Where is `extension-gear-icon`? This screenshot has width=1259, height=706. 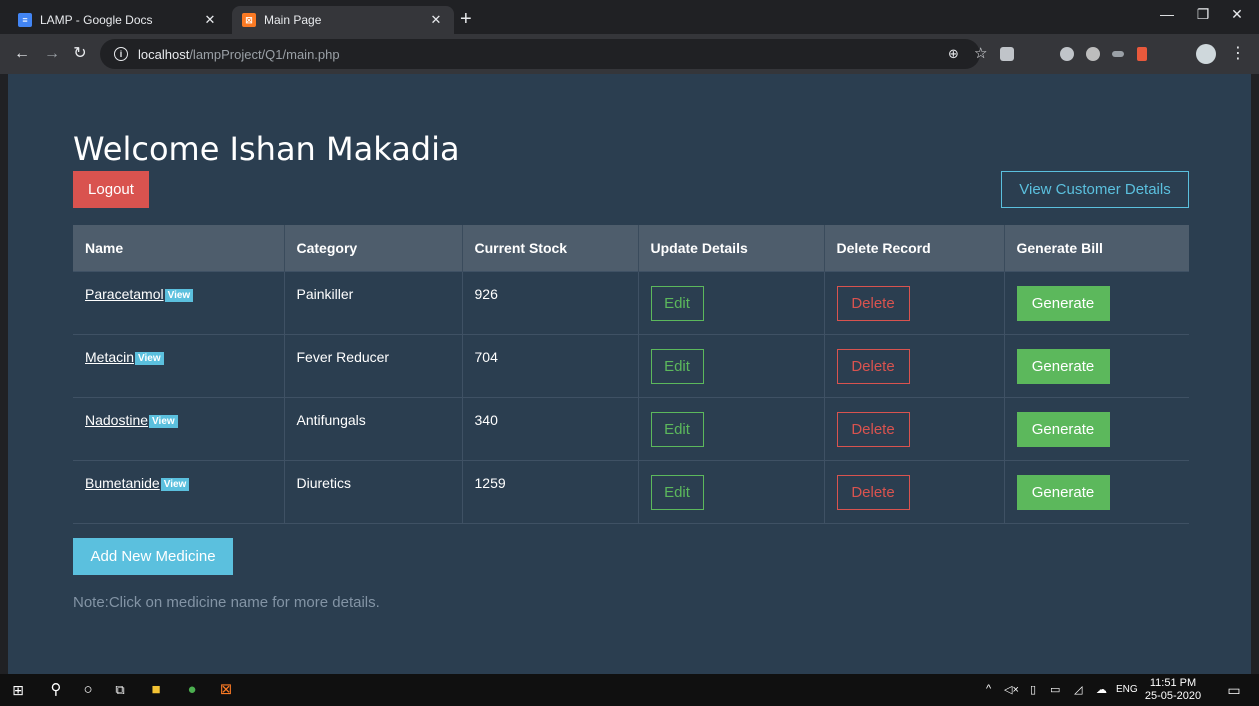 extension-gear-icon is located at coordinates (1067, 54).